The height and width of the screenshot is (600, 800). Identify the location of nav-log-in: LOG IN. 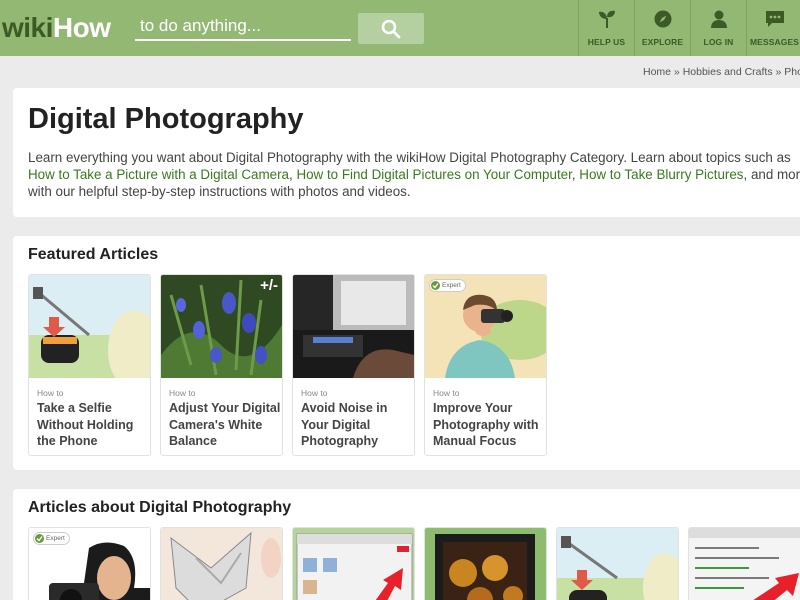
(718, 28).